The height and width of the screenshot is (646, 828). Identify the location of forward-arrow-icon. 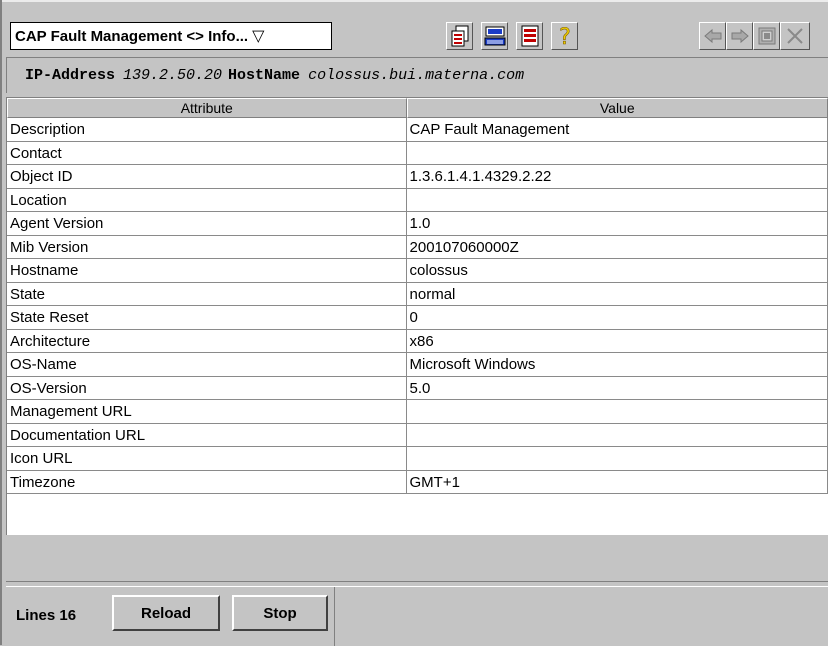
(740, 36).